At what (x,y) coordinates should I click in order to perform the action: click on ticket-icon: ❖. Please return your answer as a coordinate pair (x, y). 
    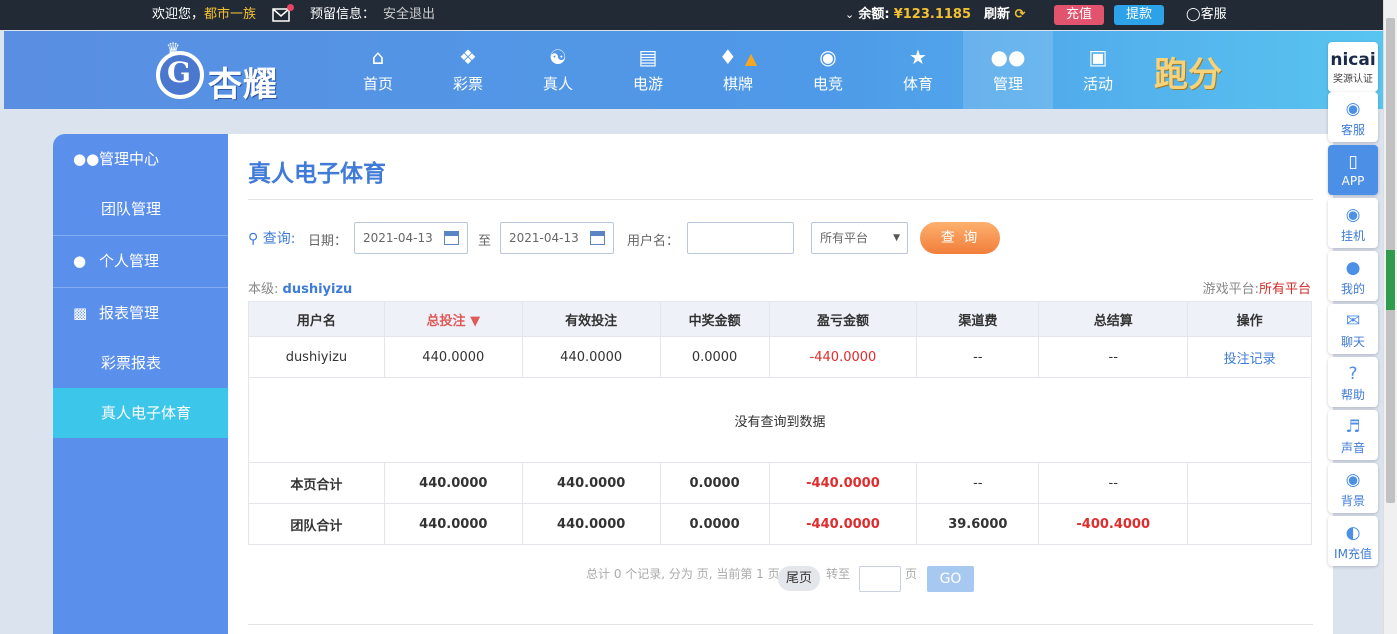
    Looking at the image, I should click on (468, 57).